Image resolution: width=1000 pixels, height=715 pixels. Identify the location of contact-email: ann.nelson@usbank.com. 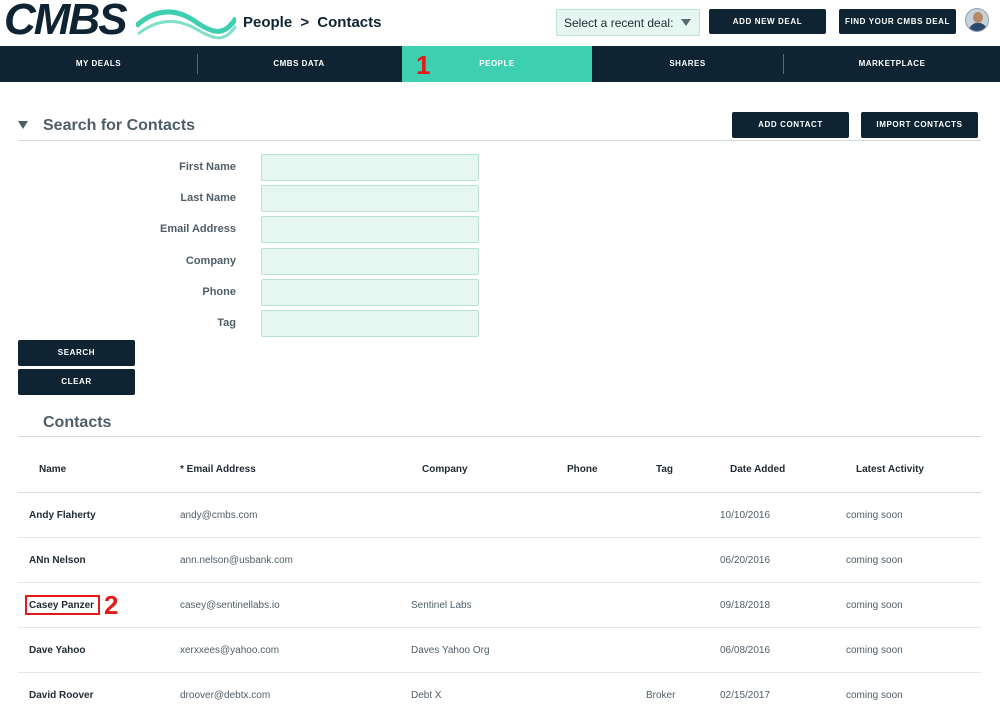
(236, 560).